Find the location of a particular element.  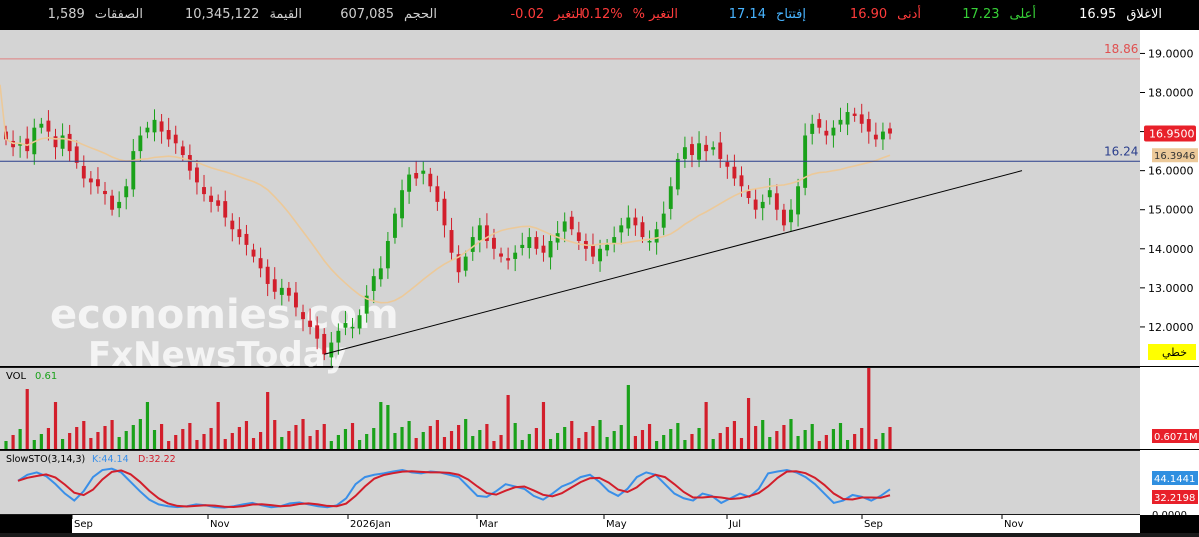

quote-volume: الحجم 607,085 is located at coordinates (388, 14).